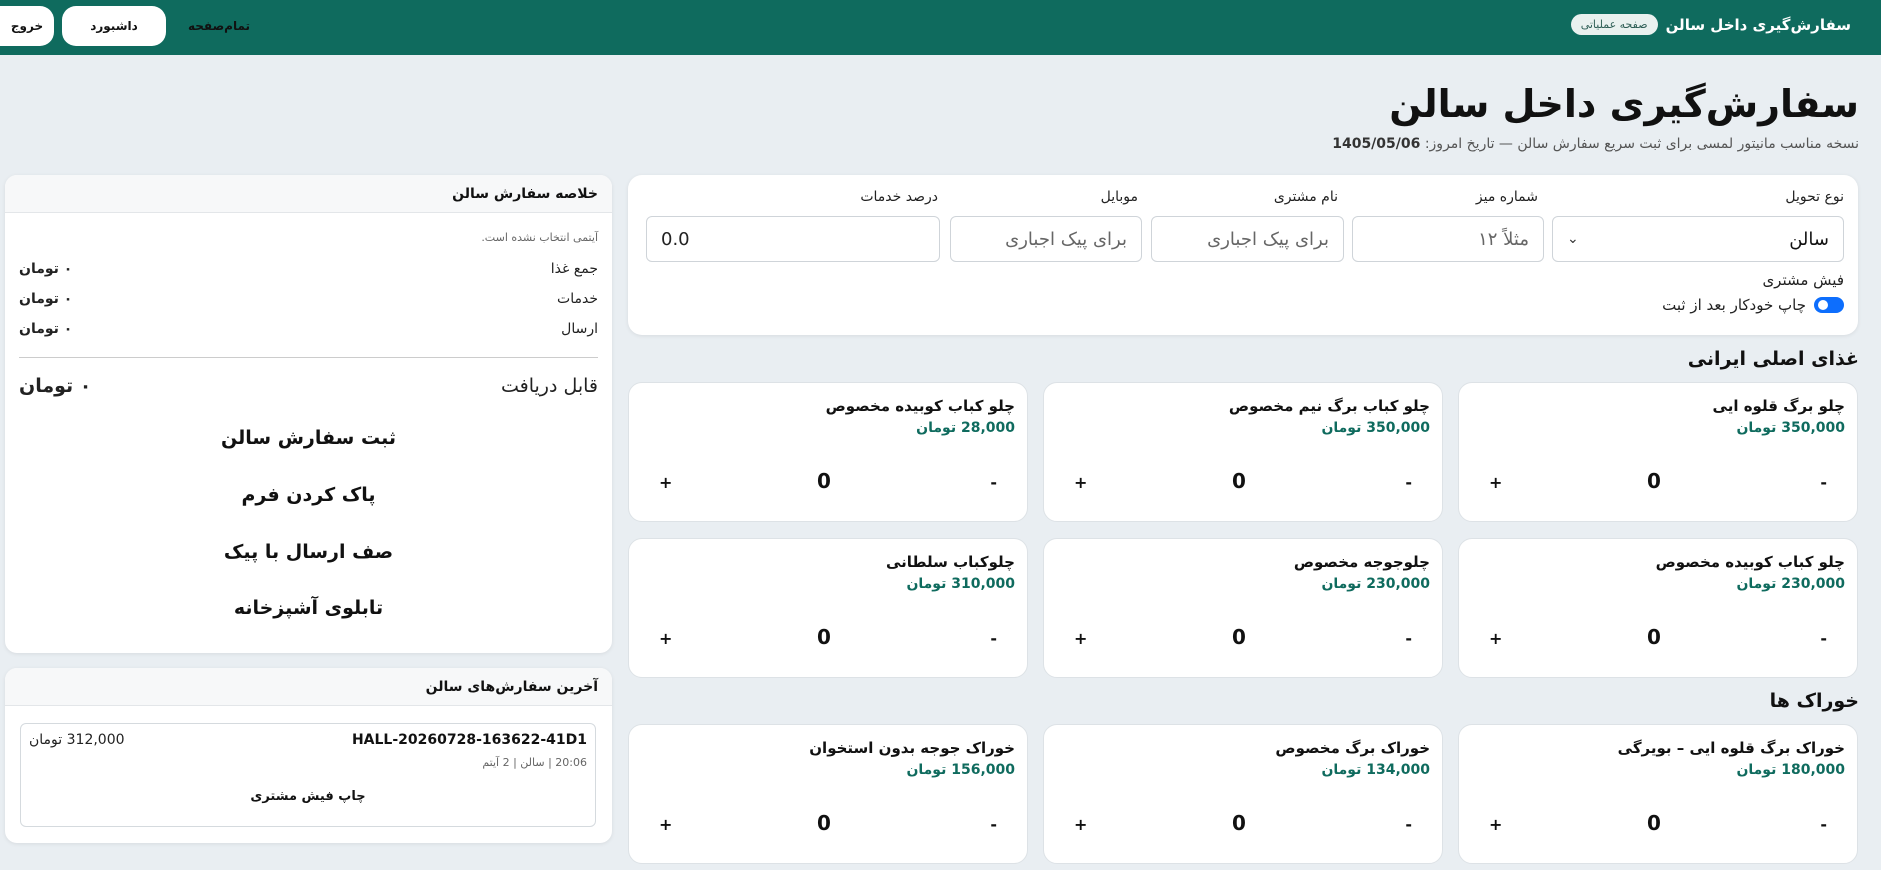  Describe the element at coordinates (1614, 24) in the screenshot. I see `page-type-badge: صفحه عملیاتی` at that location.